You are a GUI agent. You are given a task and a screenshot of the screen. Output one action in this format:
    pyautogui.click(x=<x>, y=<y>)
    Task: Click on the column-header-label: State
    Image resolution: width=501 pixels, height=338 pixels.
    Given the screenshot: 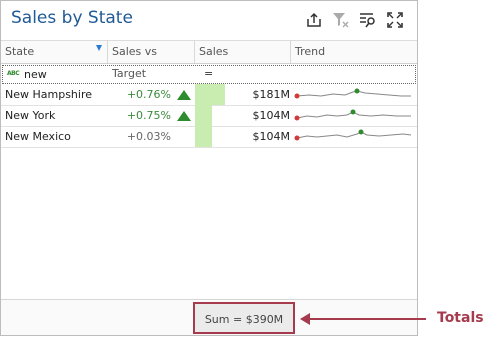 What is the action you would take?
    pyautogui.click(x=20, y=51)
    